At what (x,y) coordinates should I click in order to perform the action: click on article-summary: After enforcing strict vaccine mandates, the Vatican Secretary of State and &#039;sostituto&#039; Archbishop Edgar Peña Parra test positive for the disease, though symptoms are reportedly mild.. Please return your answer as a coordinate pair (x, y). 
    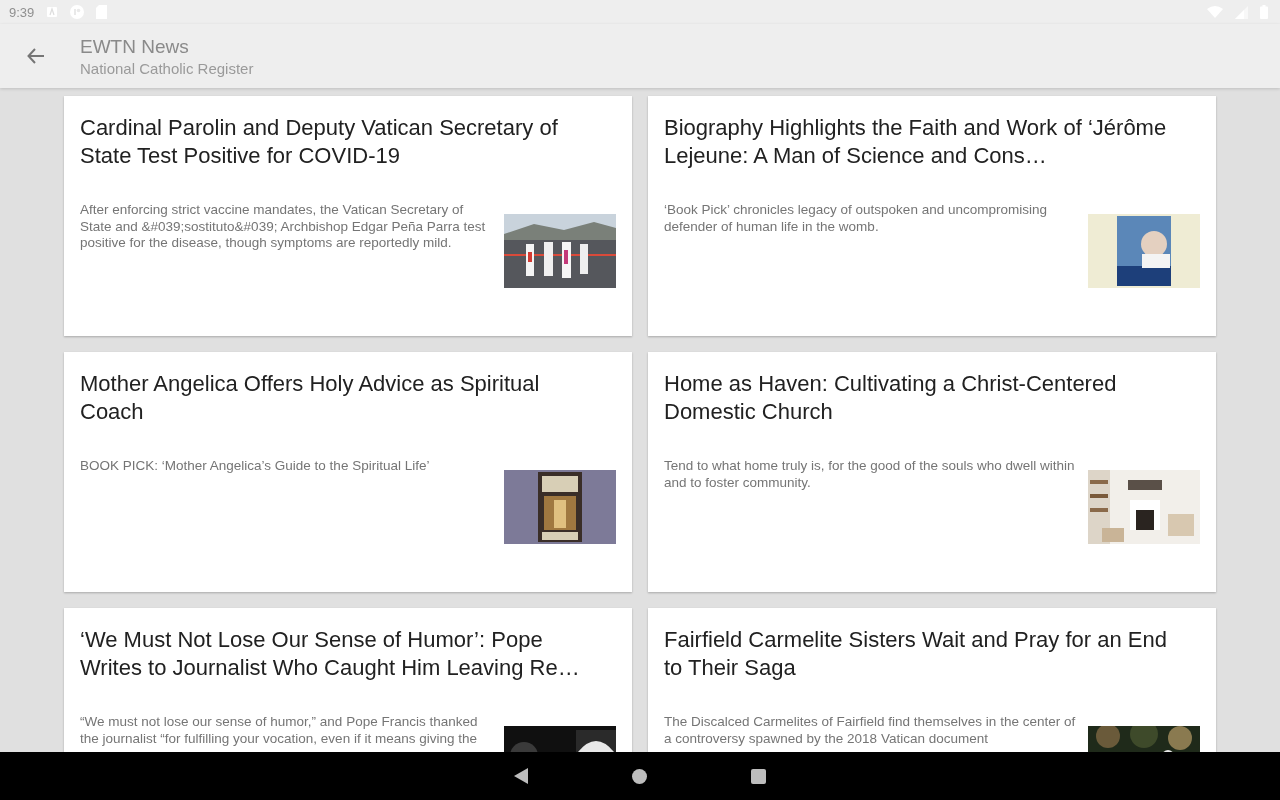
    Looking at the image, I should click on (283, 227).